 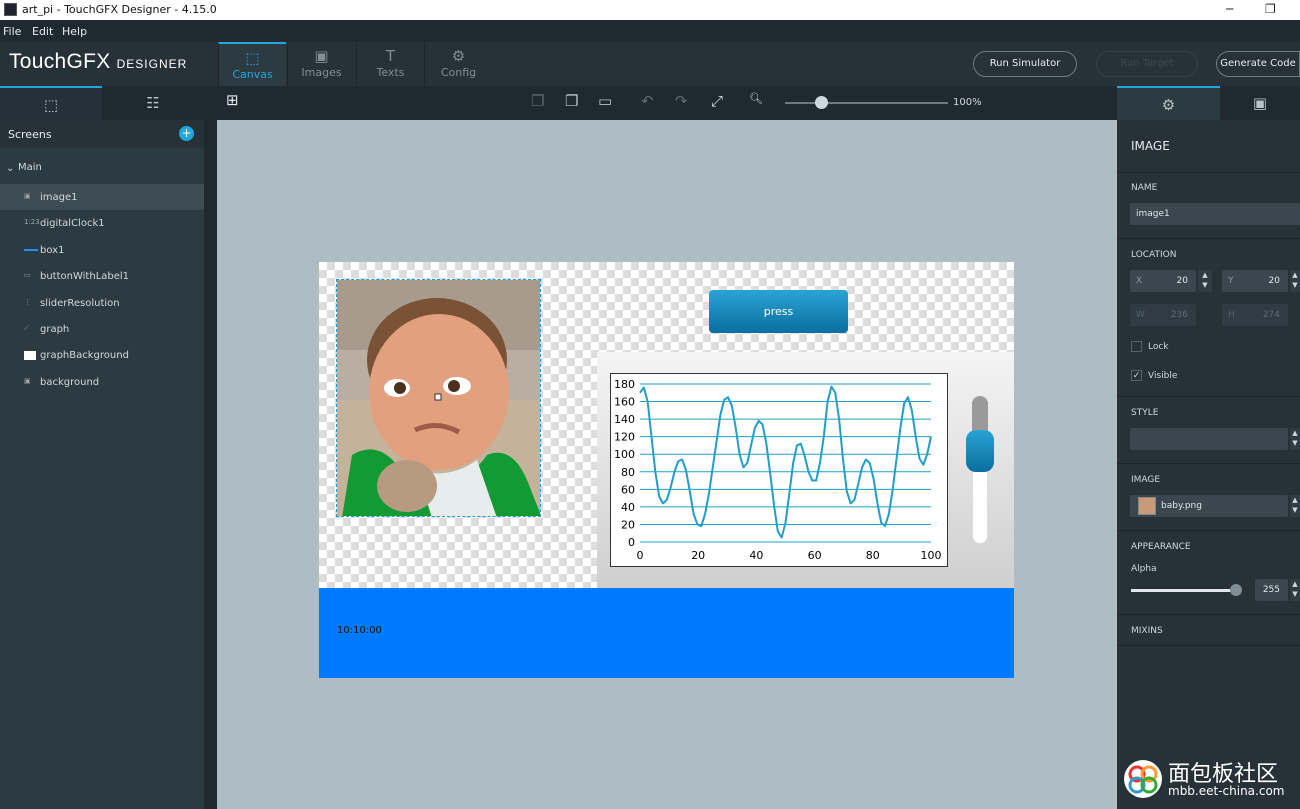 What do you see at coordinates (321, 64) in the screenshot?
I see `tab-images: ▣ Images` at bounding box center [321, 64].